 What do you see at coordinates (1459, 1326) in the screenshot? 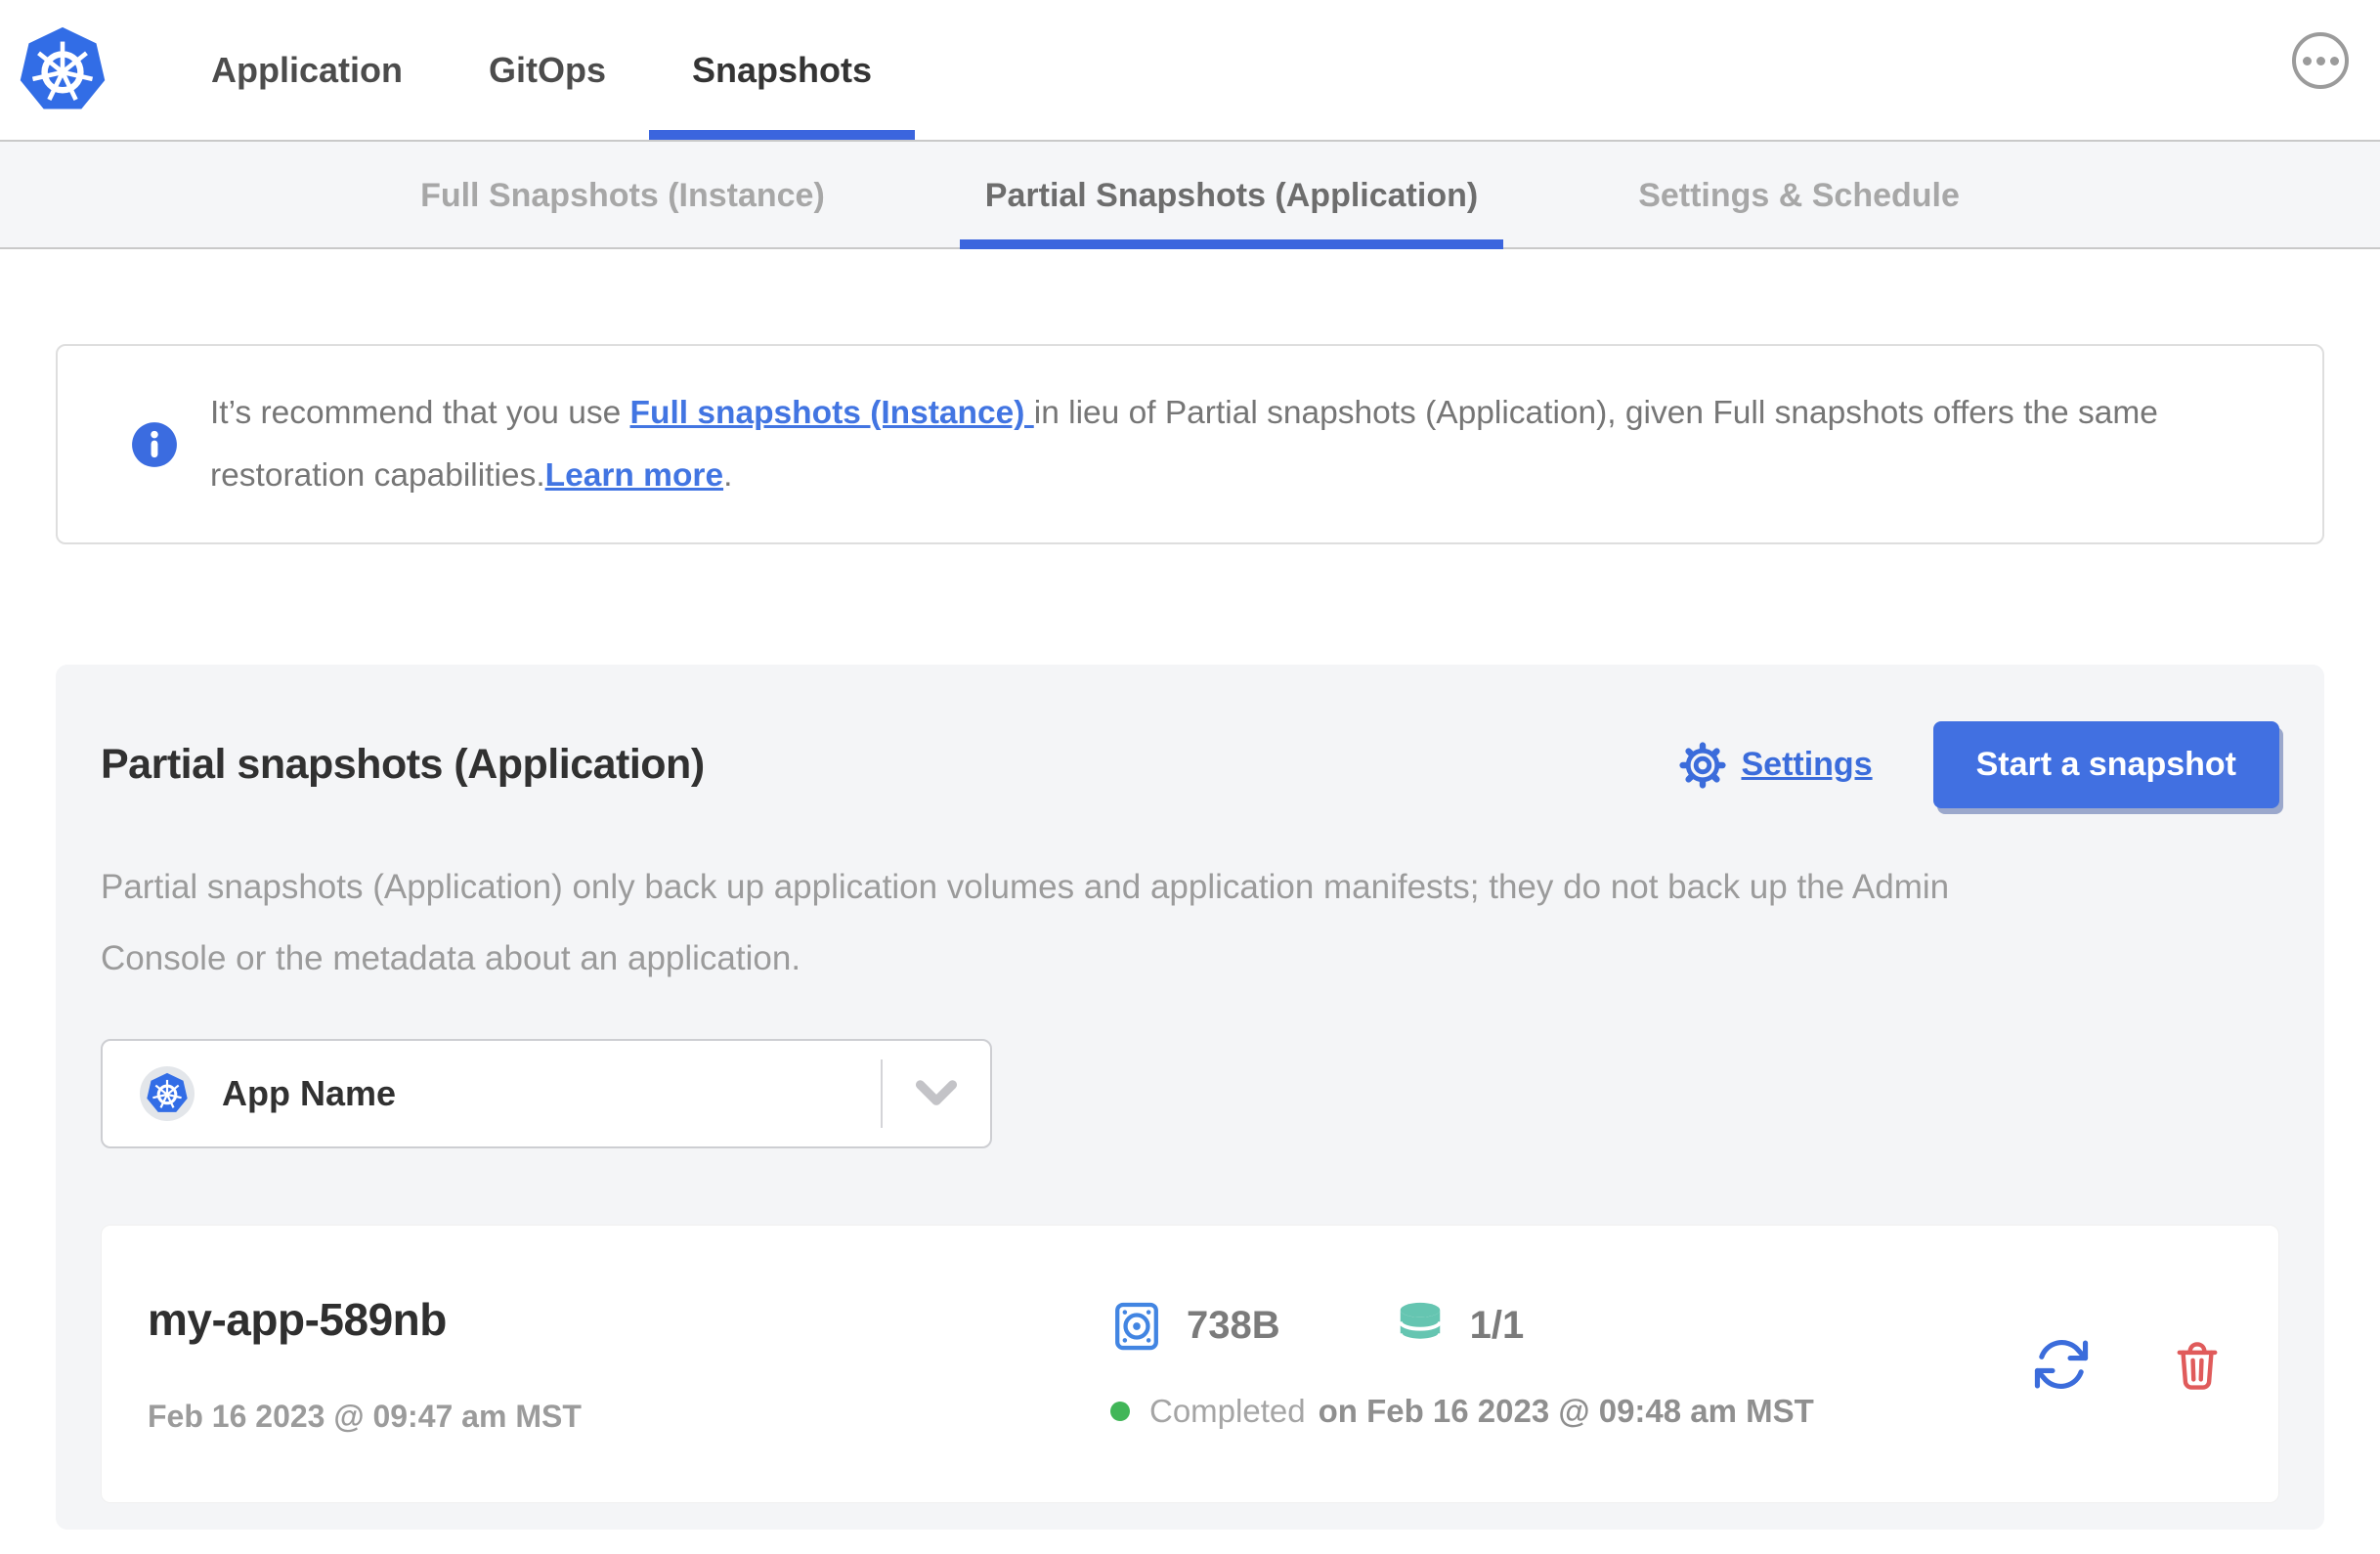
I see `snapshot-volumes-stat: 1/1` at bounding box center [1459, 1326].